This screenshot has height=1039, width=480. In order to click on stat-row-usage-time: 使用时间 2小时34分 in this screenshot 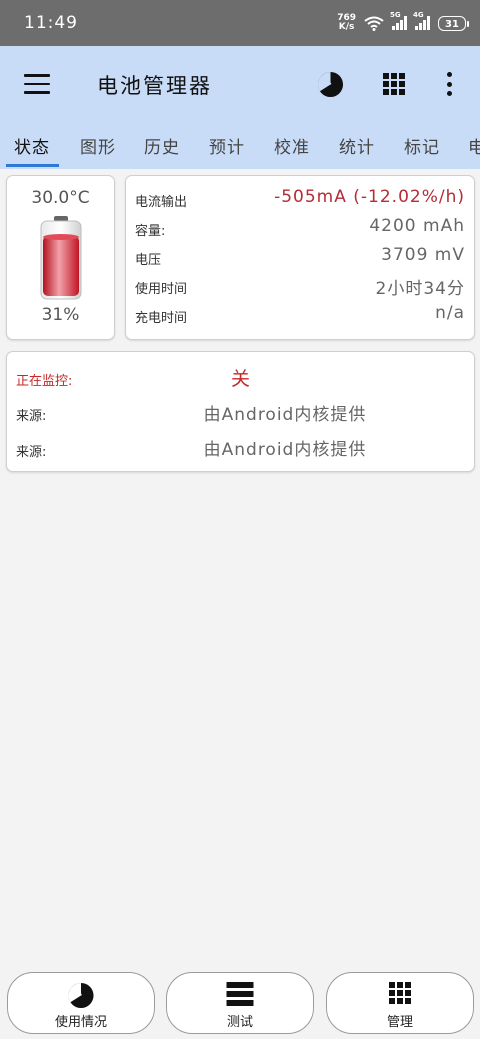, I will do `click(300, 286)`.